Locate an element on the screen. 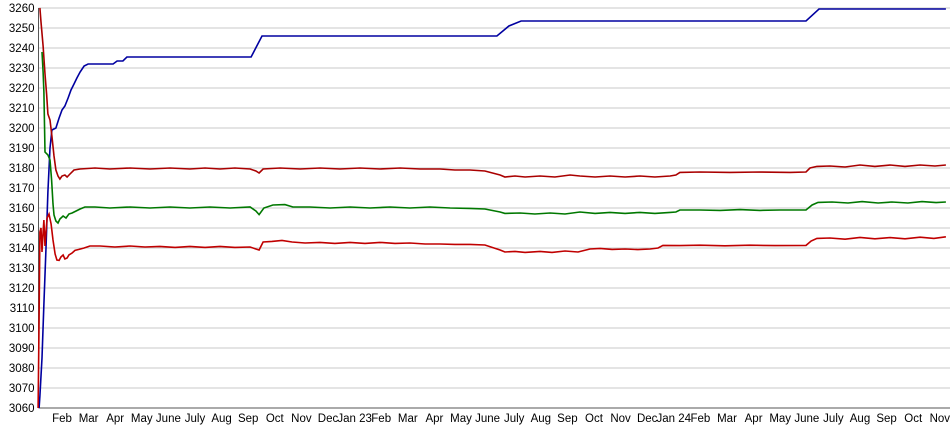 This screenshot has width=950, height=440. y-axis-tick-label: 3180 is located at coordinates (22, 169).